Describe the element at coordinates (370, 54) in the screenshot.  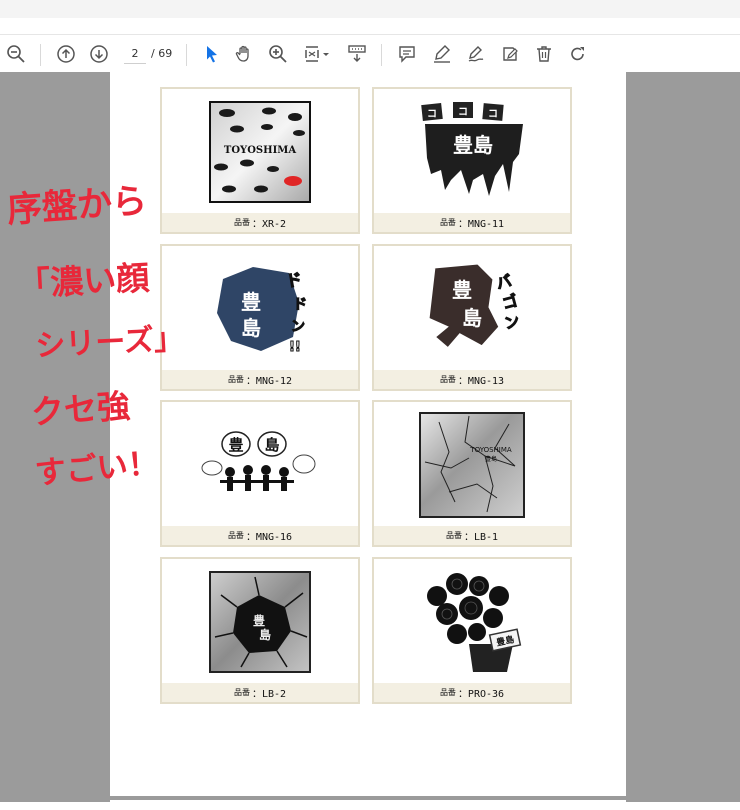
I see `pdf-toolbar: 2 / 69` at that location.